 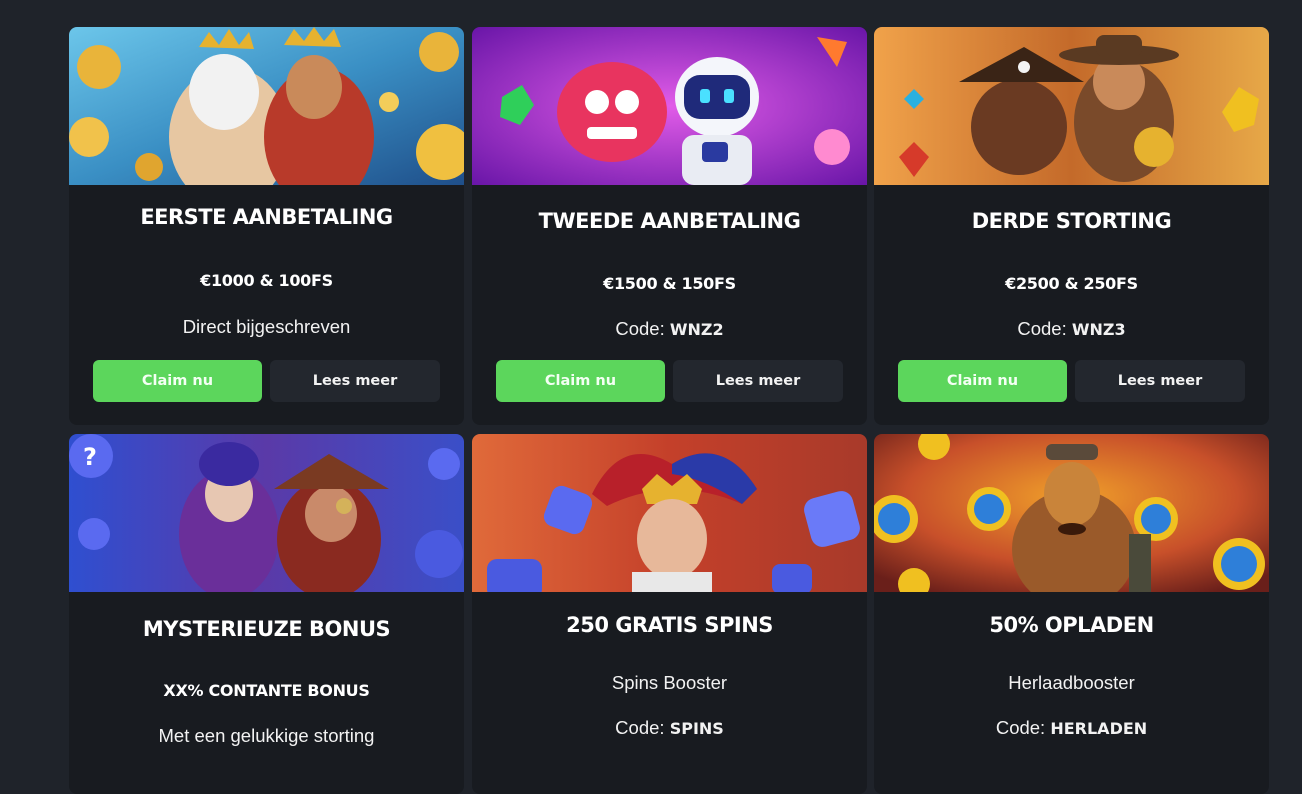 I want to click on promo-amount: XX% CONTANTE BONUS, so click(x=266, y=690).